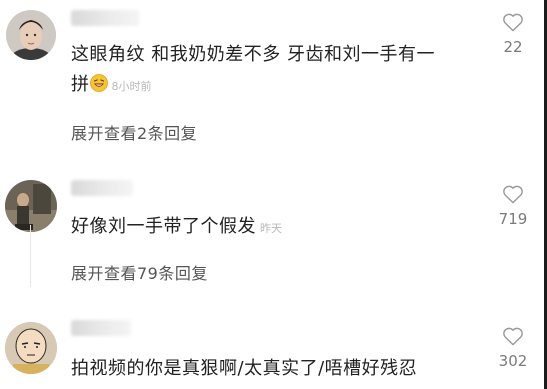 The image size is (547, 389). I want to click on comment-text-line: 拼 8小时前, so click(269, 86).